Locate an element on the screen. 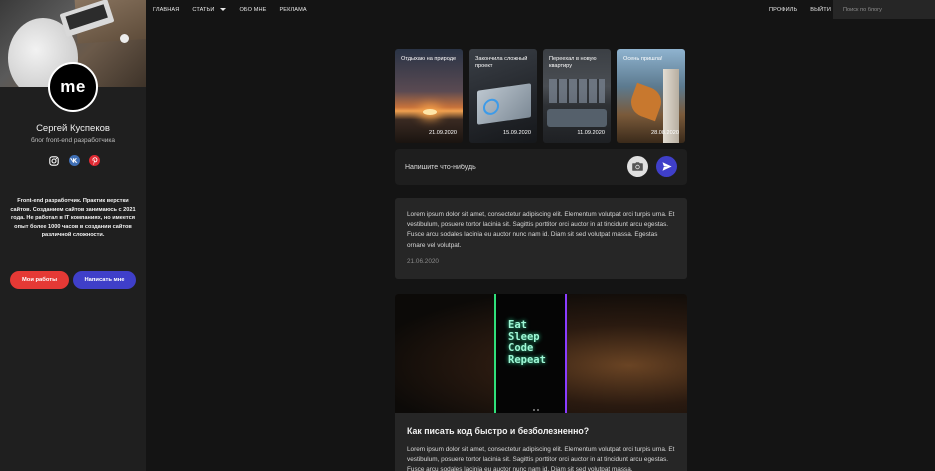 The width and height of the screenshot is (935, 471). phone-word: Eat is located at coordinates (517, 325).